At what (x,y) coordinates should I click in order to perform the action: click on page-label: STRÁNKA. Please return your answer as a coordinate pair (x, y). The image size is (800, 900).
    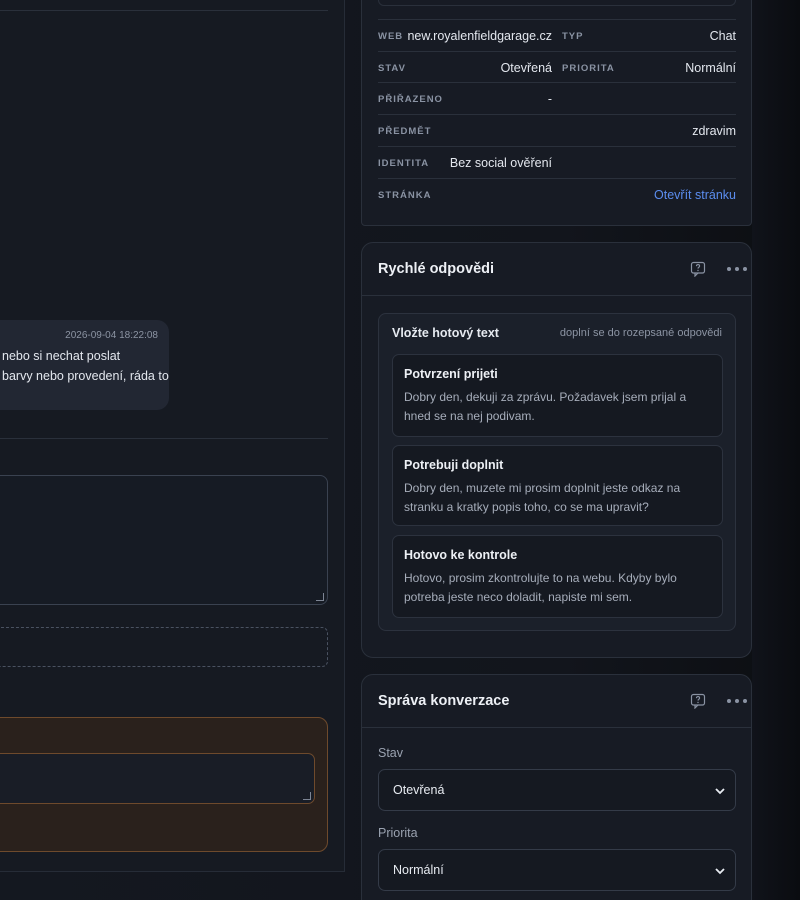
    Looking at the image, I should click on (405, 195).